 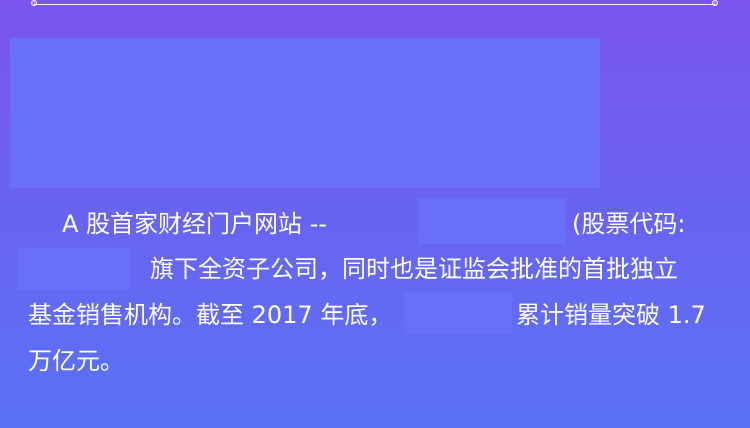 I want to click on redacted-brand-name, so click(x=458, y=313).